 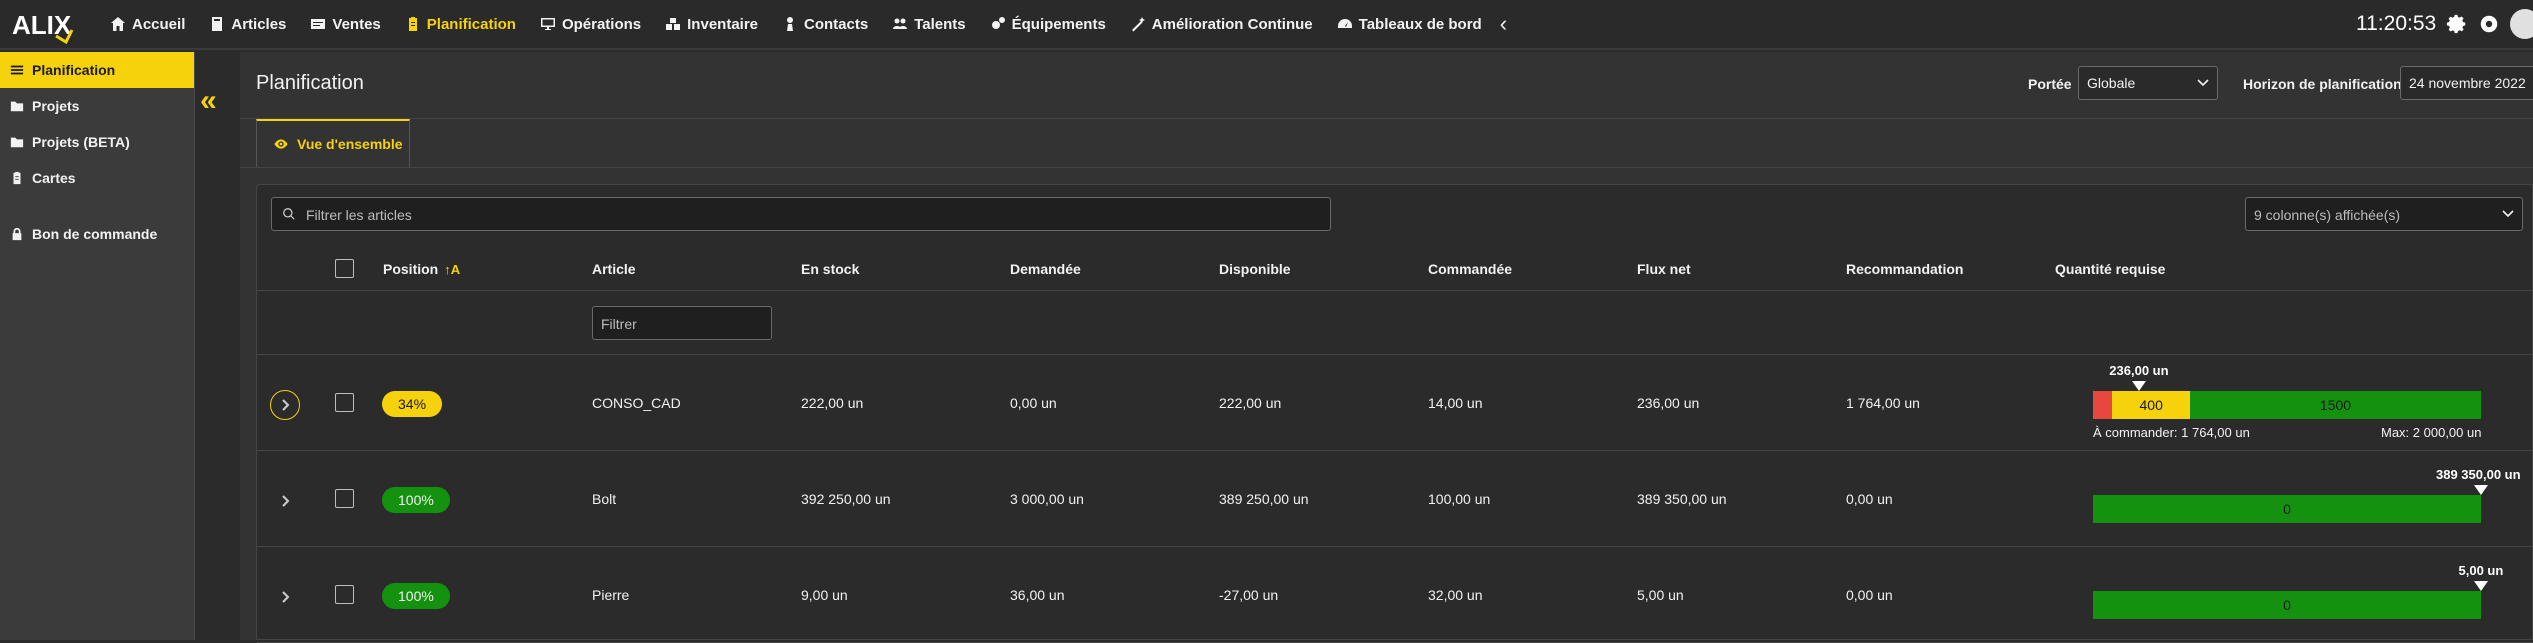 What do you see at coordinates (97, 70) in the screenshot?
I see `sidebar-item-planification: Planification` at bounding box center [97, 70].